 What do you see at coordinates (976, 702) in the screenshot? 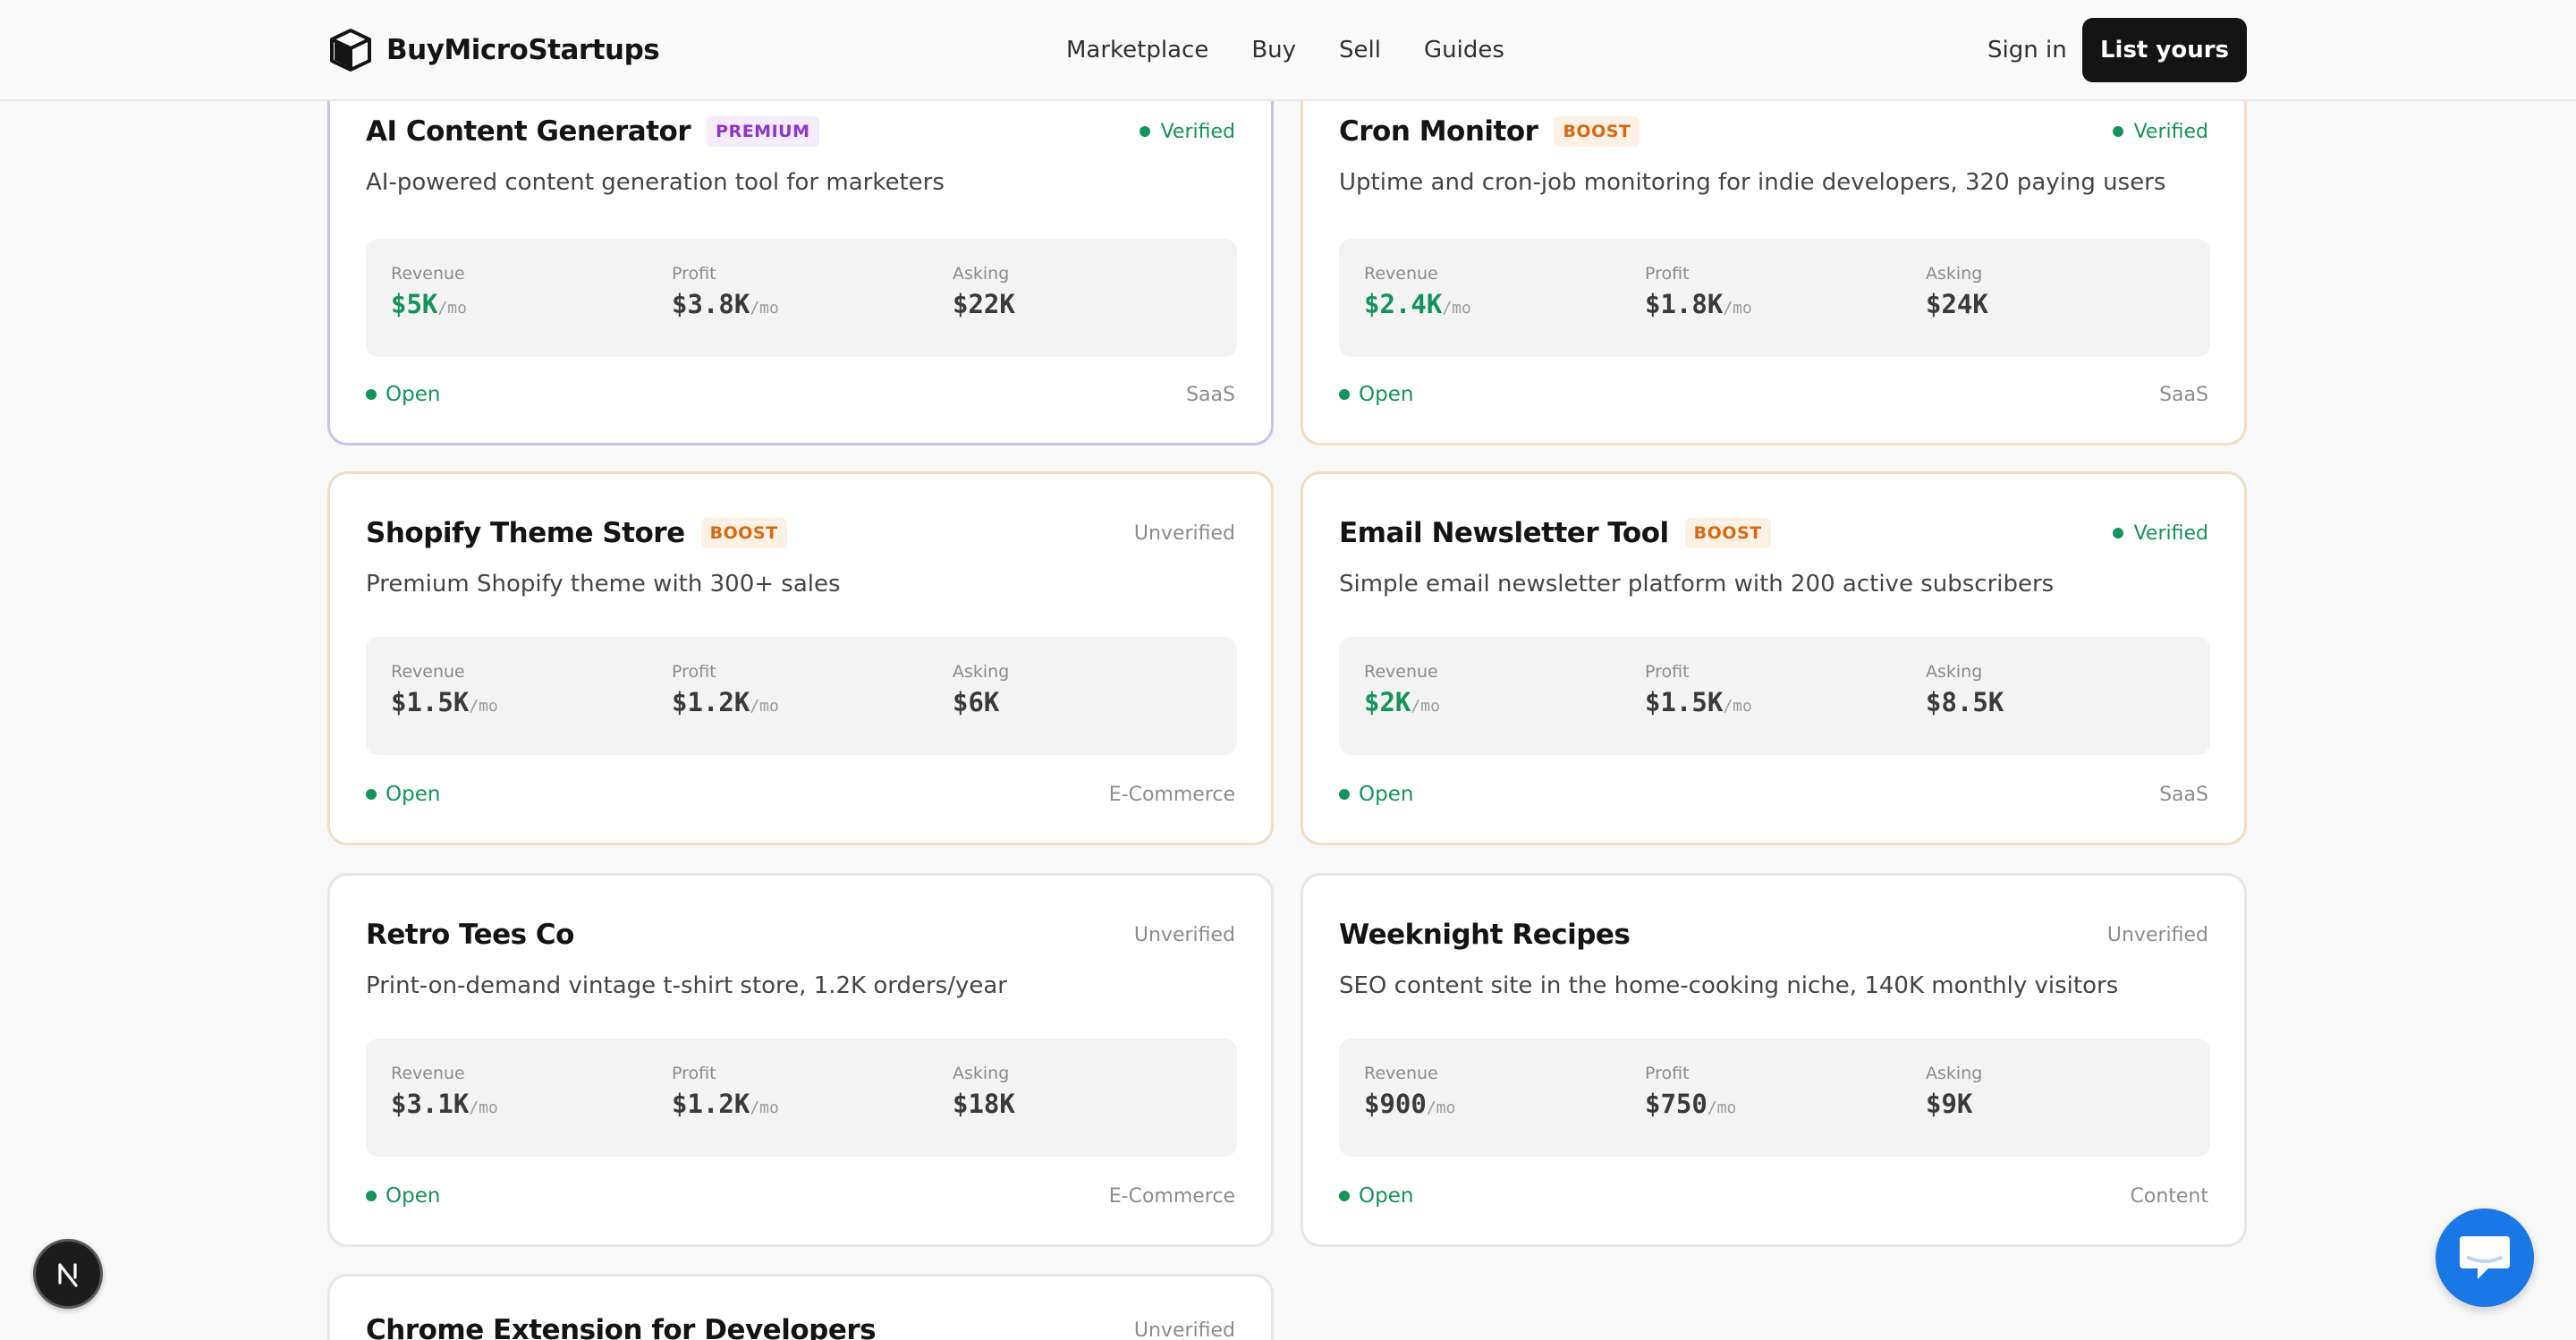
I see `asking-value: $6K` at bounding box center [976, 702].